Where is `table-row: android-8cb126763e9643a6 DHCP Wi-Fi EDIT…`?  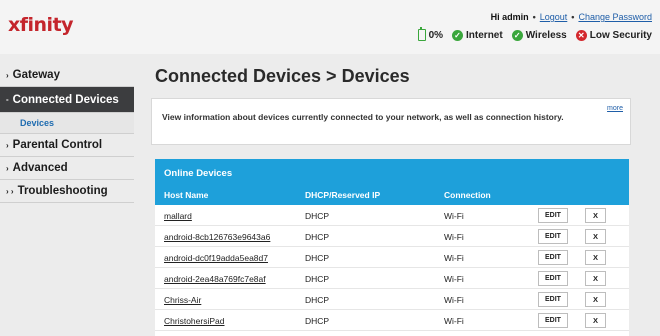
table-row: android-8cb126763e9643a6 DHCP Wi-Fi EDIT… is located at coordinates (392, 236).